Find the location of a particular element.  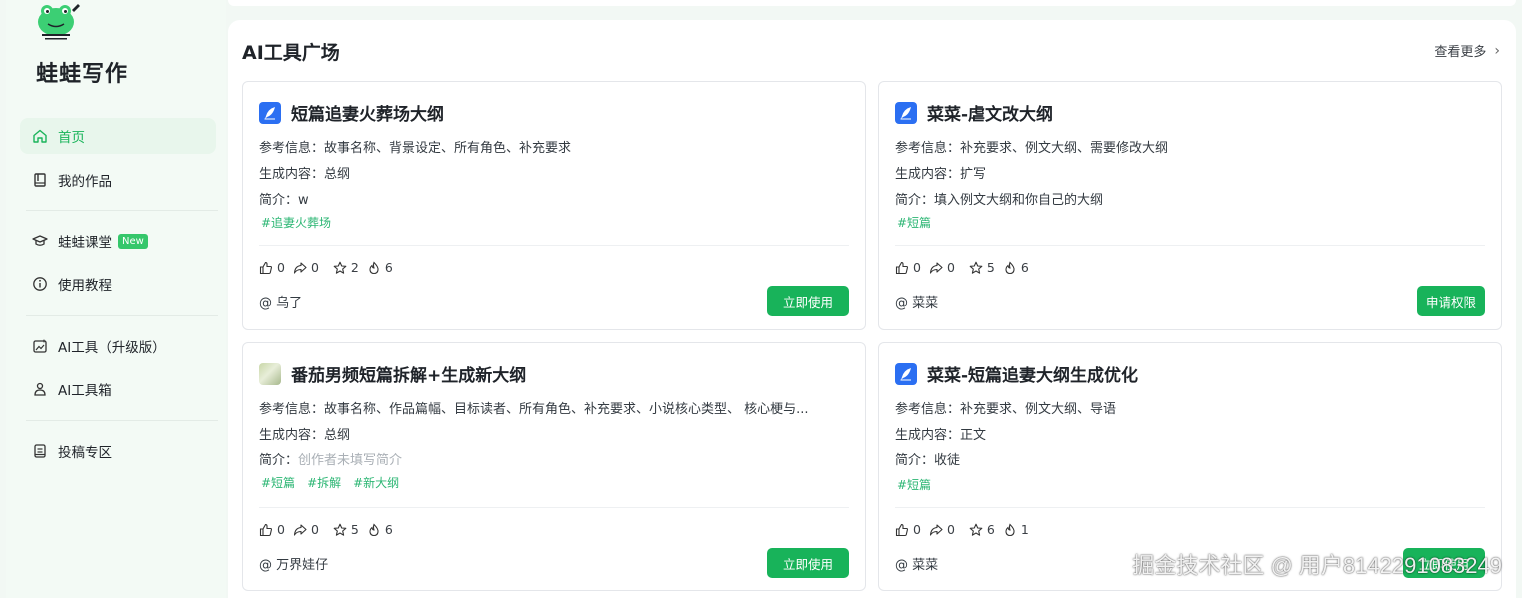

card-title: 番茄男频短篇拆解+生成新大纲 is located at coordinates (409, 376).